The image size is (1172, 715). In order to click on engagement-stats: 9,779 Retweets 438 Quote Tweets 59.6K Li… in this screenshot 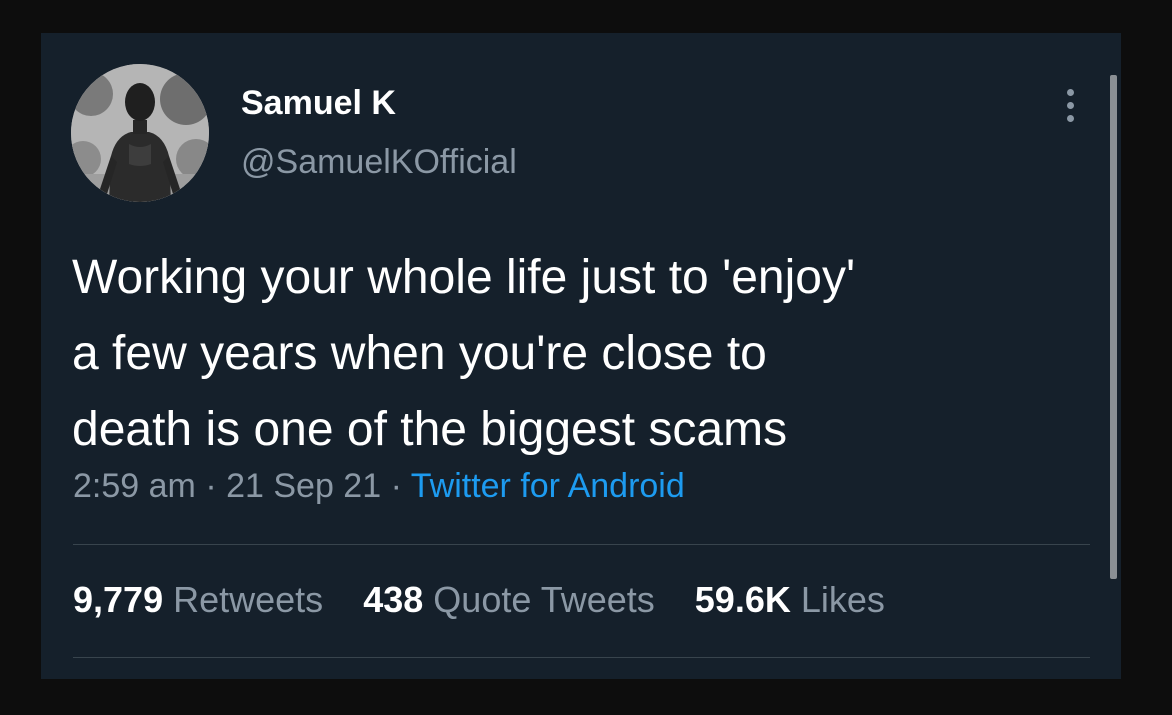, I will do `click(494, 600)`.